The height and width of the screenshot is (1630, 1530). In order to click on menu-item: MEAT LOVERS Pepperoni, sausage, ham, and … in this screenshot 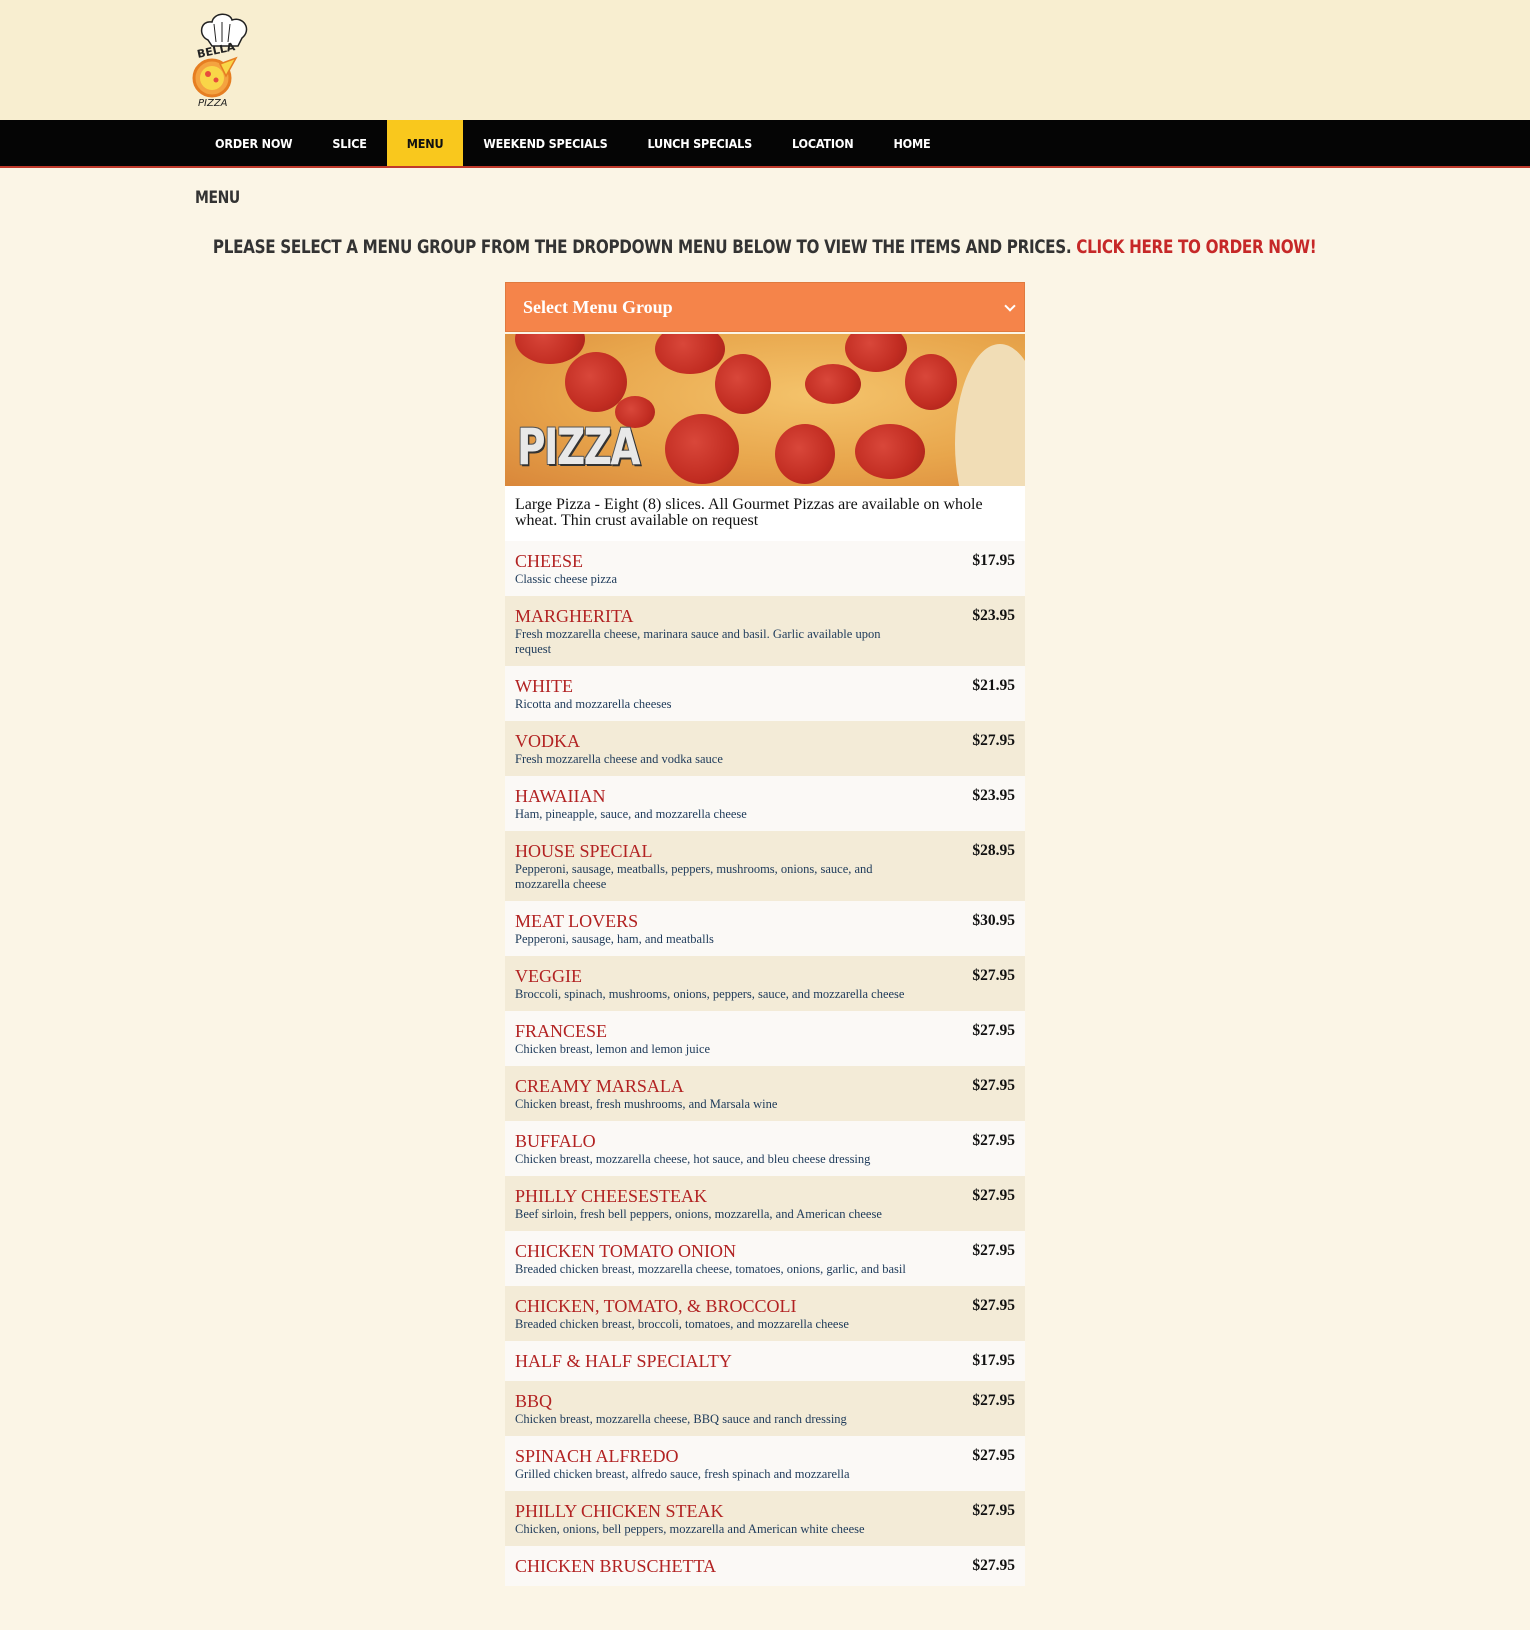, I will do `click(765, 928)`.